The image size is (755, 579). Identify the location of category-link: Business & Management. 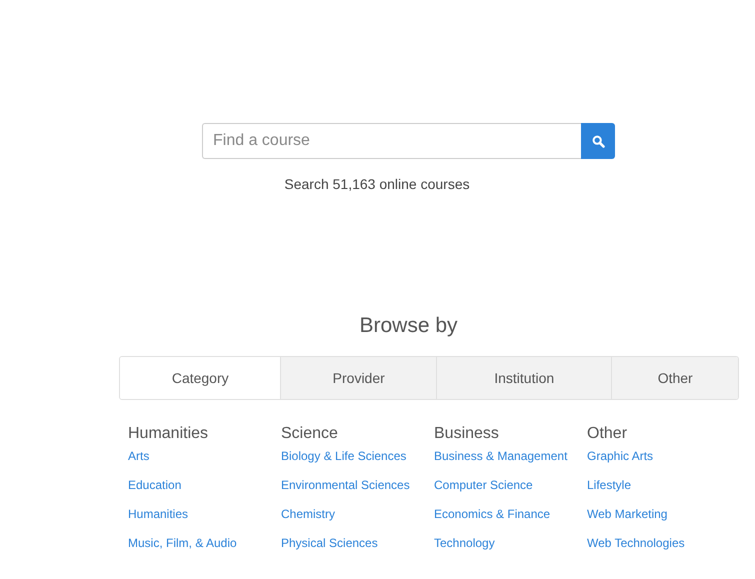
(501, 456).